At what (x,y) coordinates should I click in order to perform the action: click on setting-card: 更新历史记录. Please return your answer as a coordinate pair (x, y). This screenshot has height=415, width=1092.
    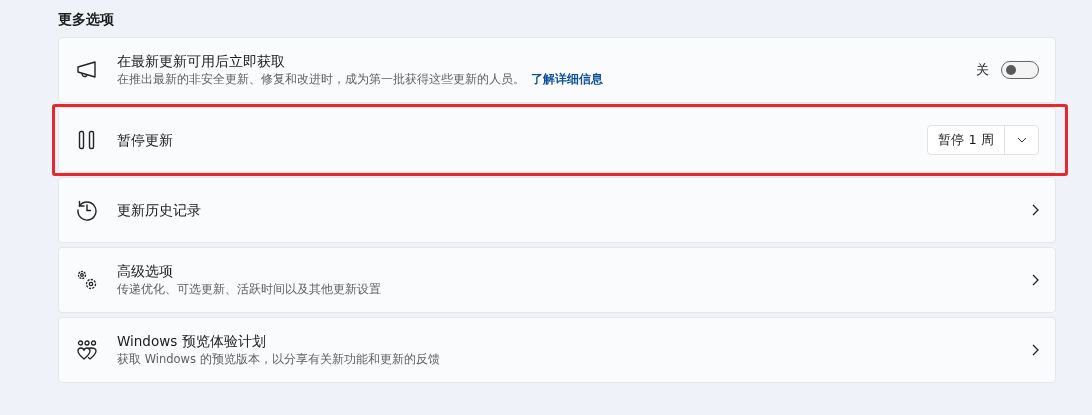
    Looking at the image, I should click on (557, 210).